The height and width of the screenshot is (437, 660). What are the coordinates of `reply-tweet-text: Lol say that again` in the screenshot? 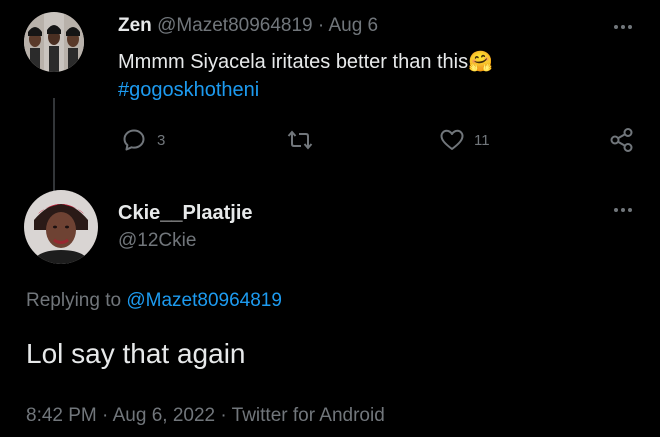 It's located at (136, 353).